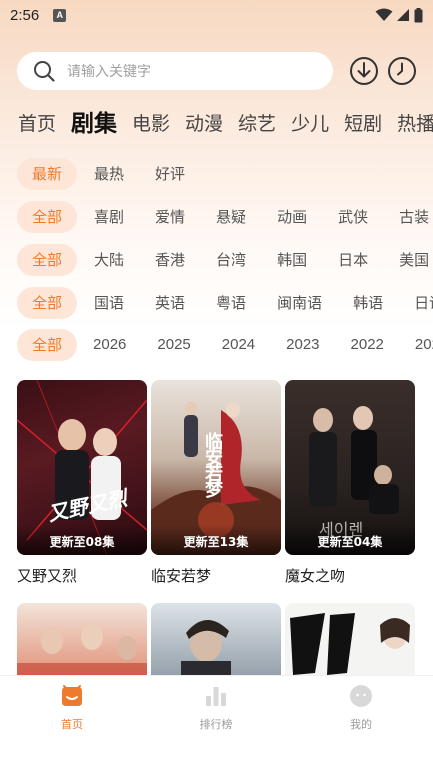  What do you see at coordinates (292, 260) in the screenshot?
I see `filter-chip: 韩国` at bounding box center [292, 260].